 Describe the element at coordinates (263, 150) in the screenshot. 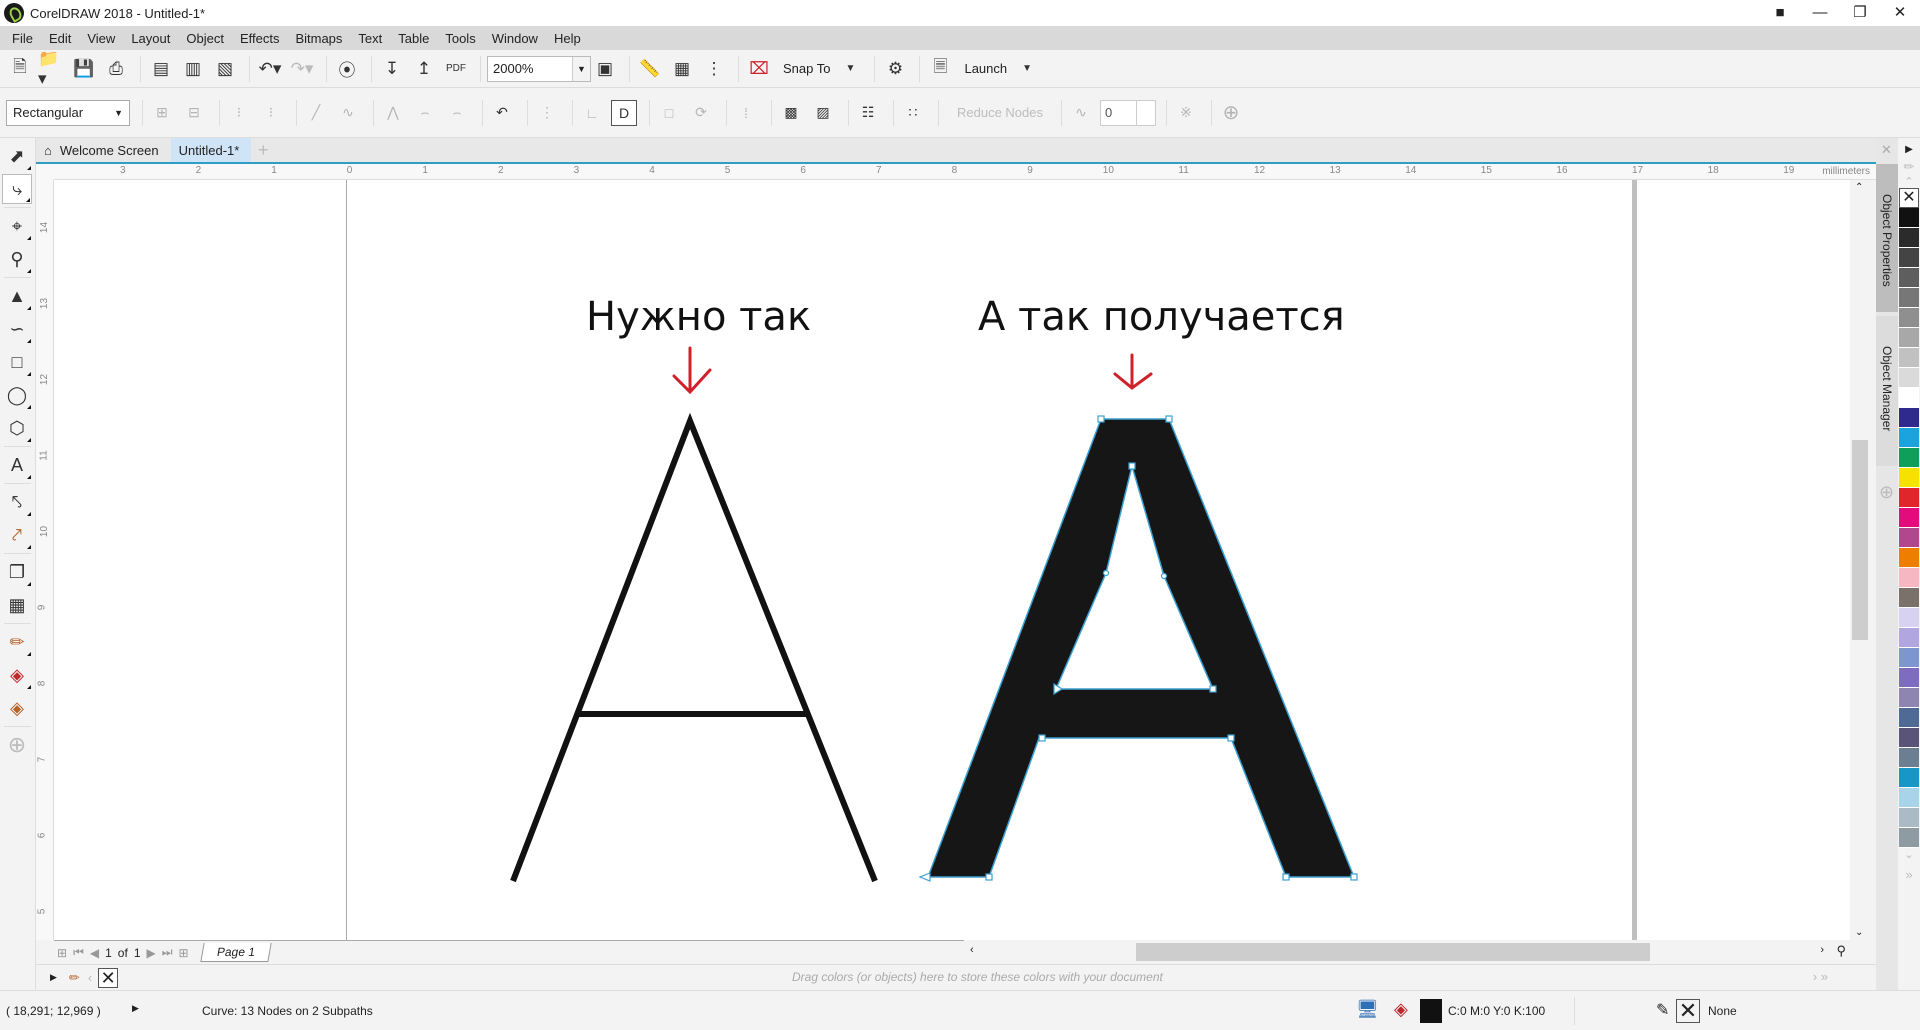

I see `new-tab-icon: +` at that location.